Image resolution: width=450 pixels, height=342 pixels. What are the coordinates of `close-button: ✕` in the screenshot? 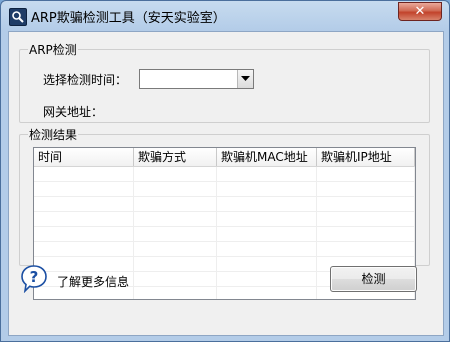 It's located at (420, 11).